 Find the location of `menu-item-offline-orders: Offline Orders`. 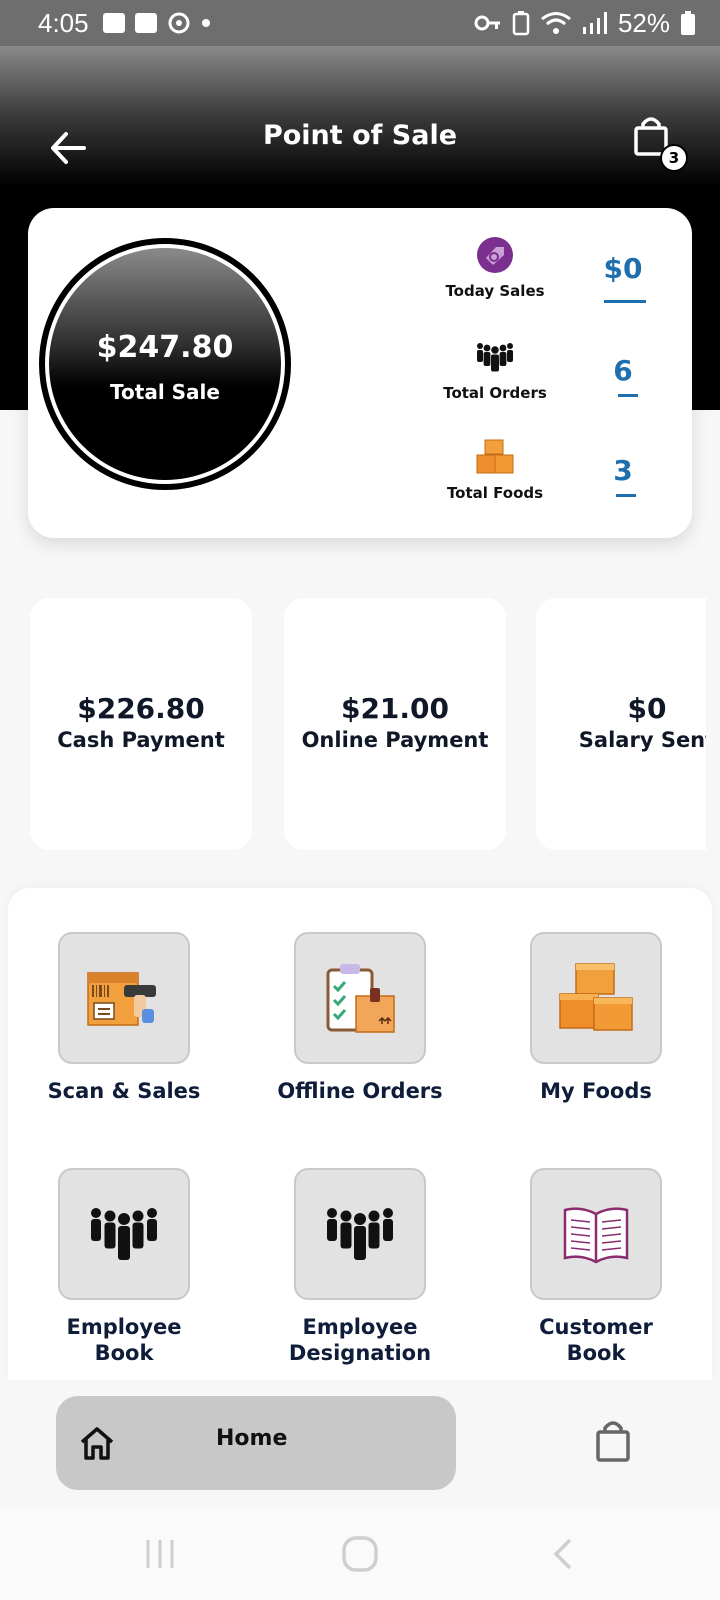

menu-item-offline-orders: Offline Orders is located at coordinates (360, 1018).